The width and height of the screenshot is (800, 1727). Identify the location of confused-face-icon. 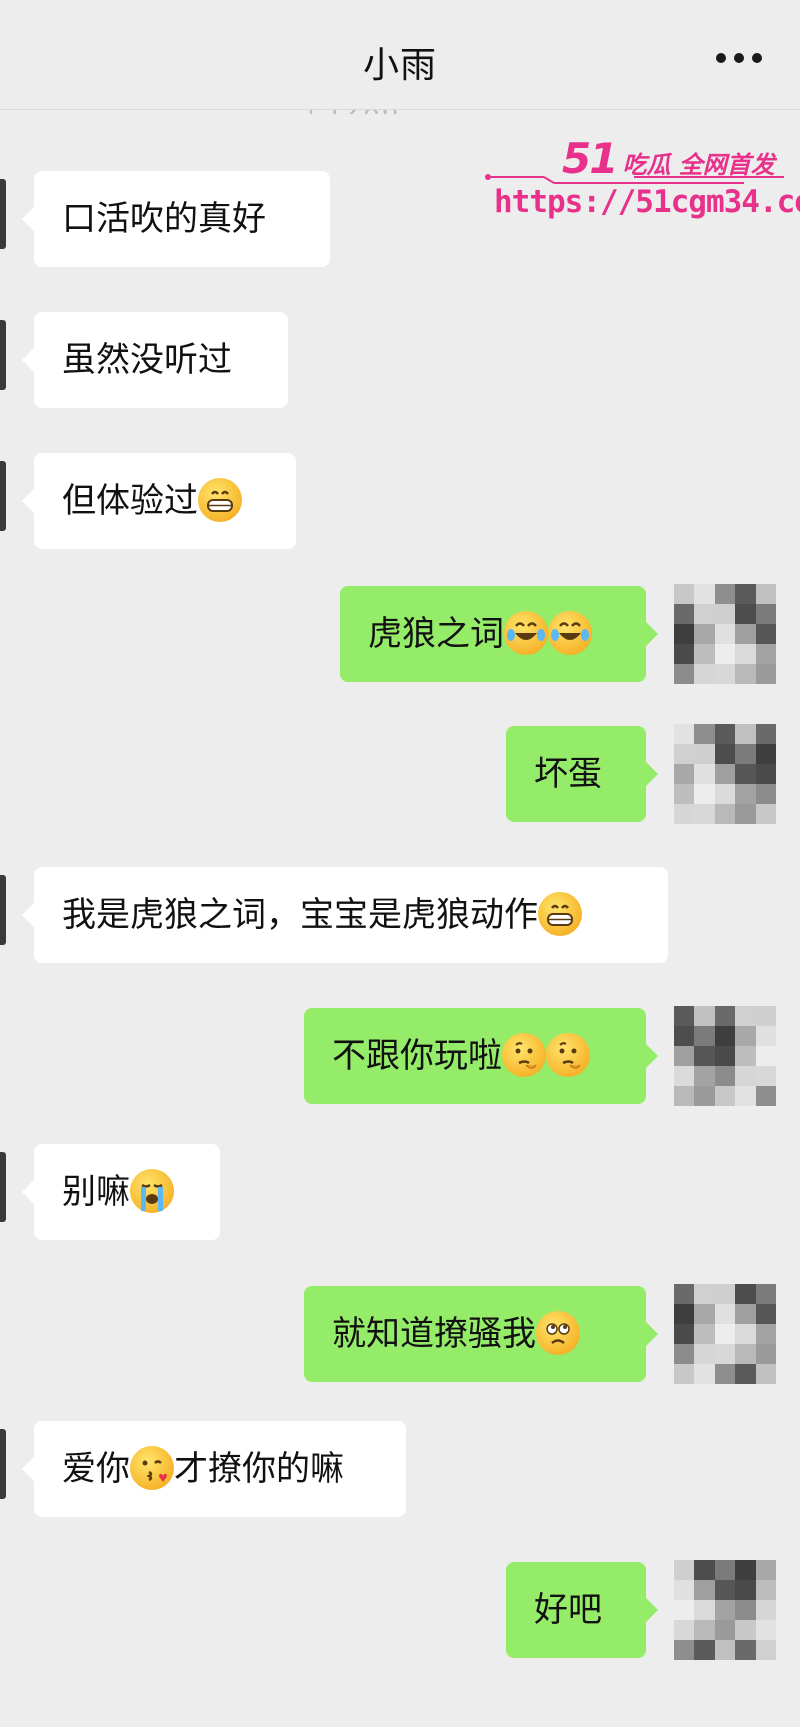
(558, 1332).